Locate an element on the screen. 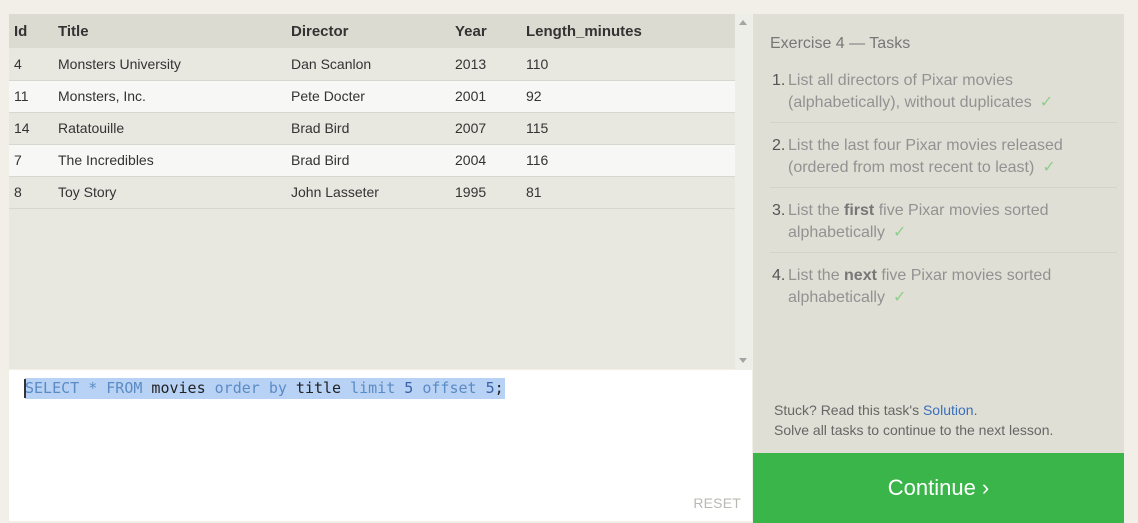  cell-director: John Lasseter is located at coordinates (335, 192).